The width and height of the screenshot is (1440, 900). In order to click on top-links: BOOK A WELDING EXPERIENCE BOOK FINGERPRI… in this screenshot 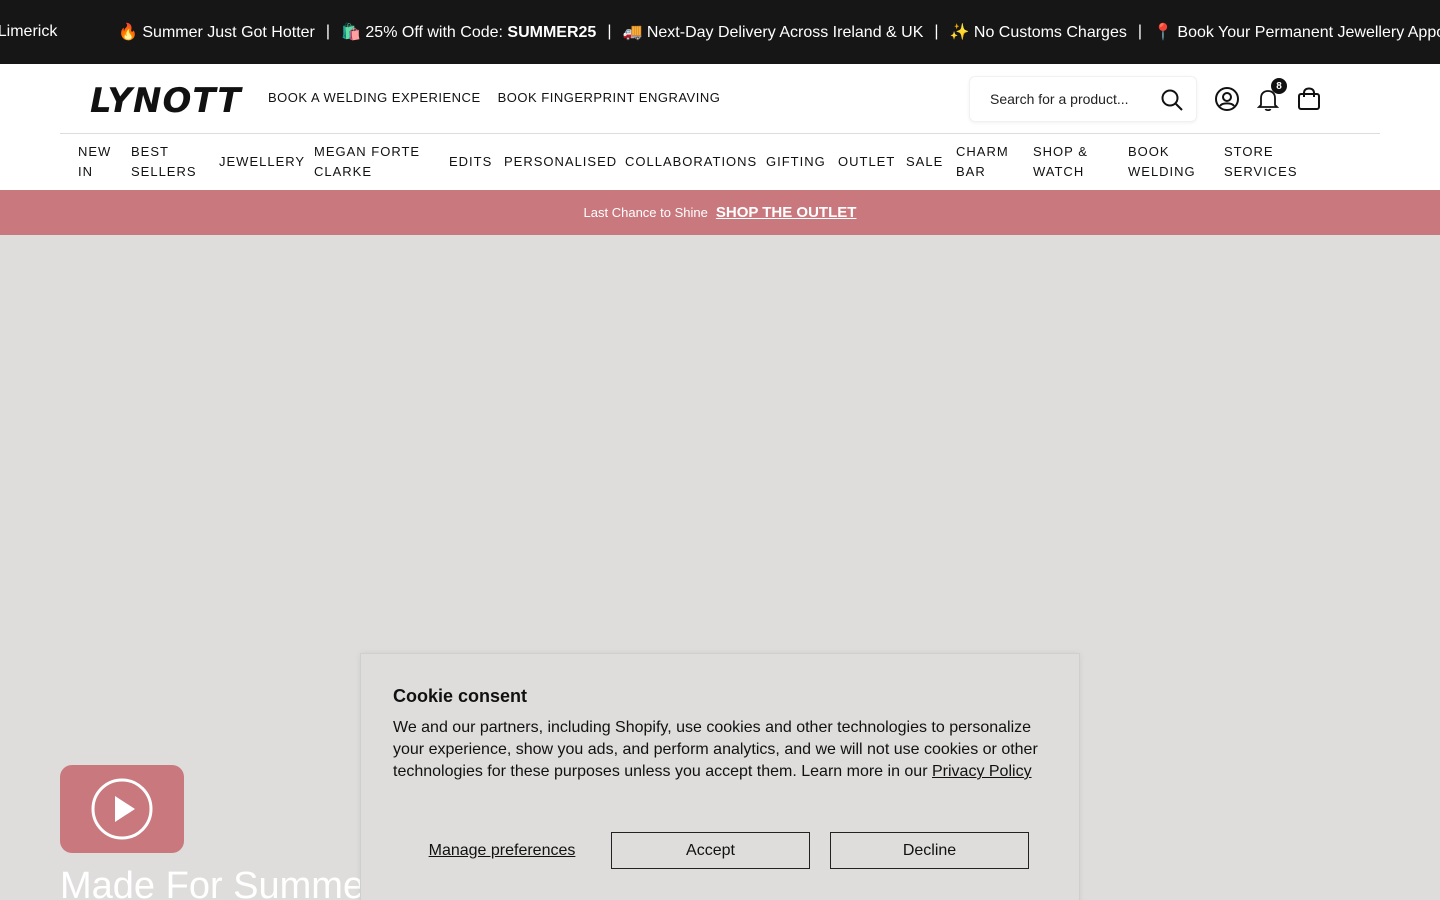, I will do `click(494, 97)`.